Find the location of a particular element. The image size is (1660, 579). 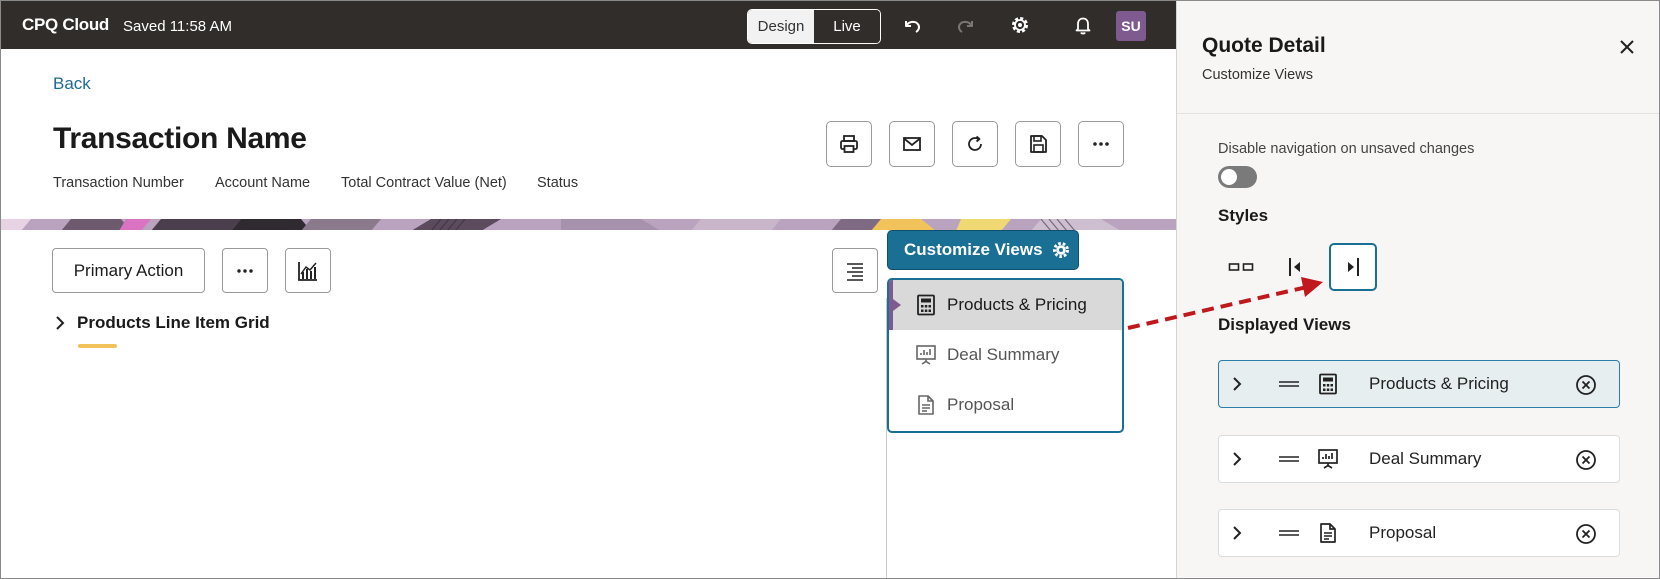

undo-icon is located at coordinates (912, 25).